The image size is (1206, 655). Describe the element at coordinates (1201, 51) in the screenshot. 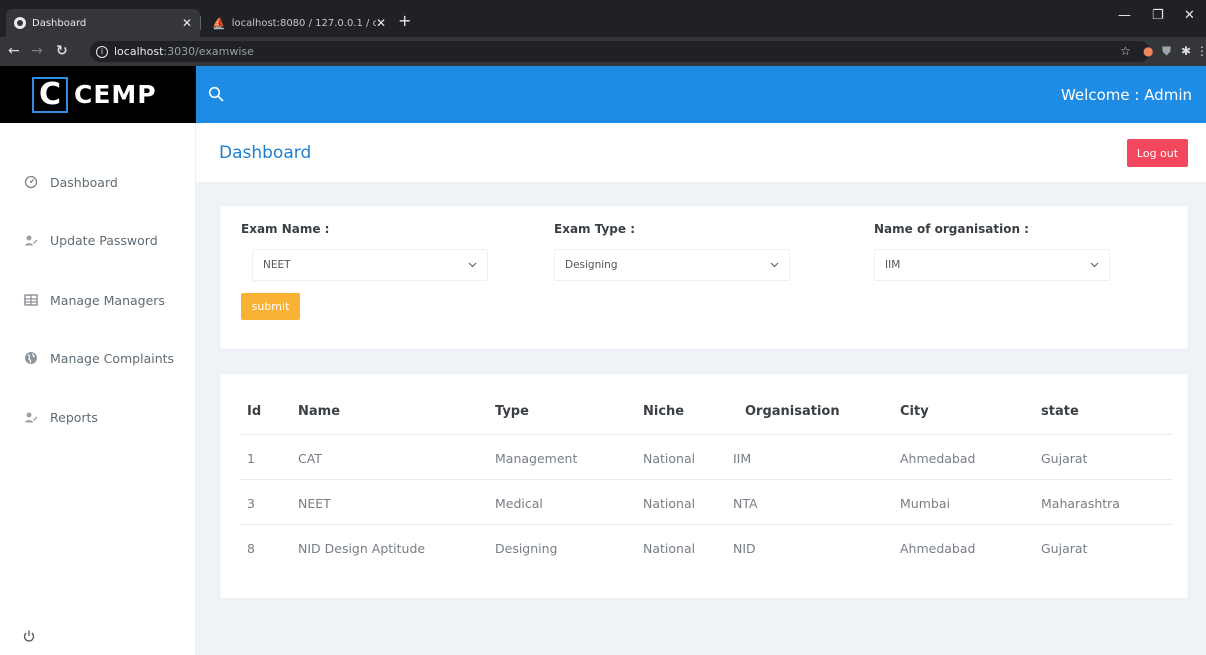

I see `menu-dots-icon: ⋮` at that location.